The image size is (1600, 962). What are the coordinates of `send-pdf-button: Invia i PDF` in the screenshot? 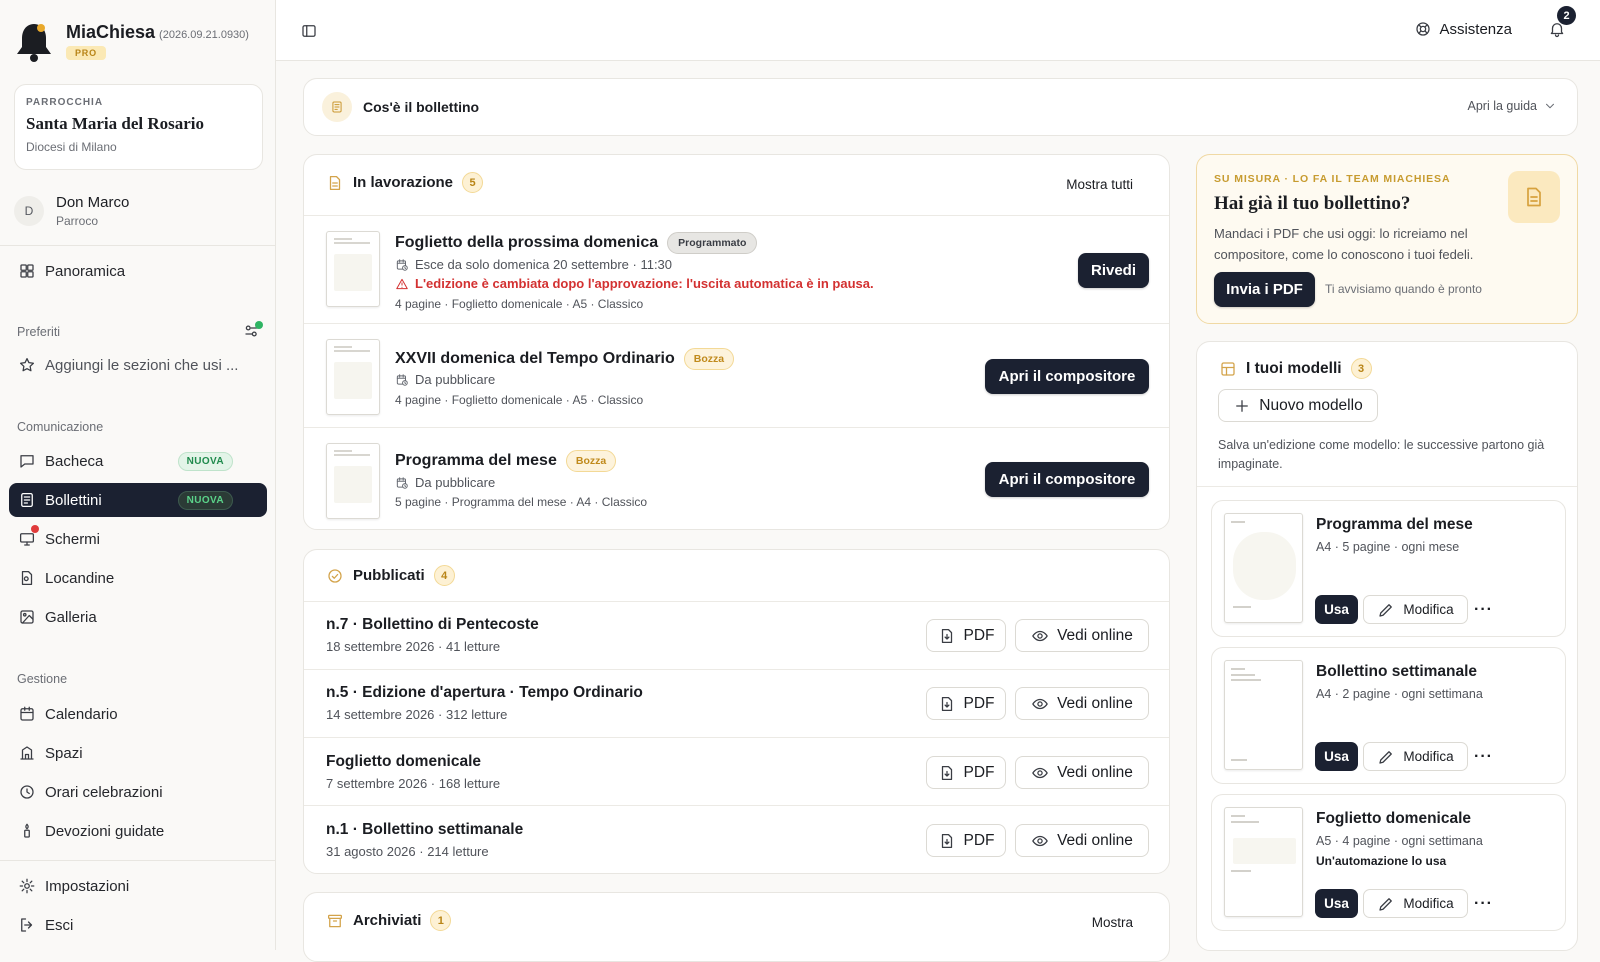 It's located at (1264, 289).